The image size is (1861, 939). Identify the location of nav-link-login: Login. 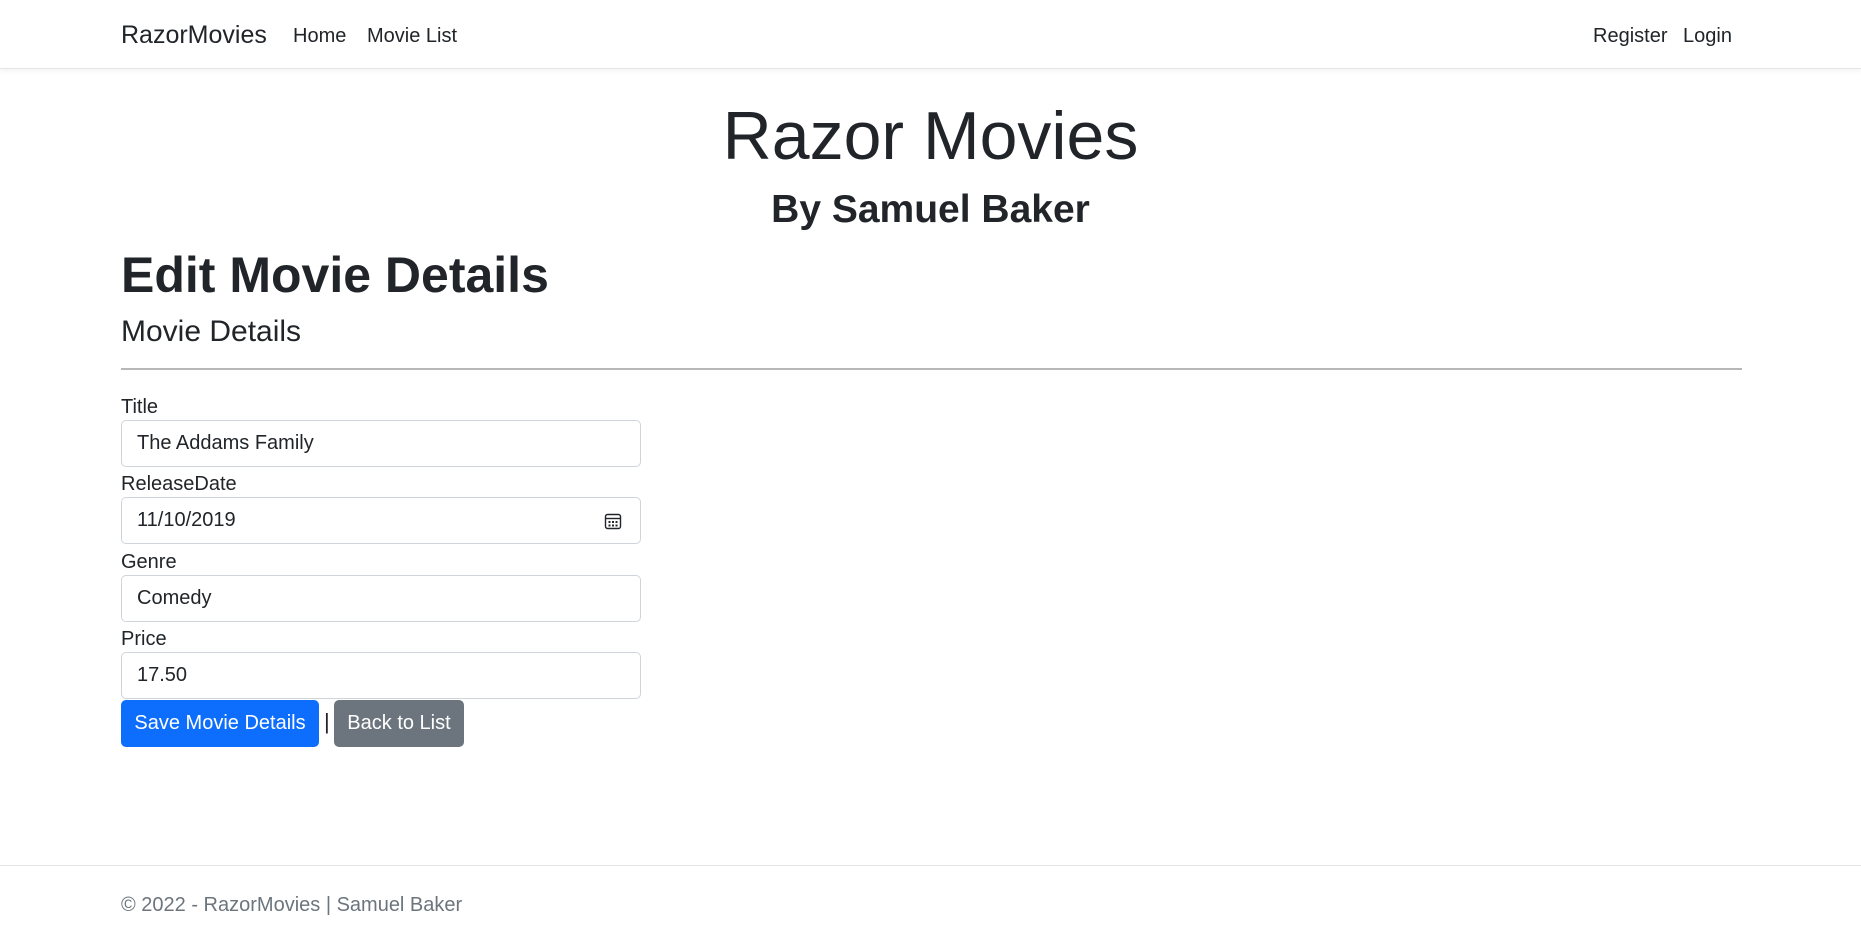
(1707, 36).